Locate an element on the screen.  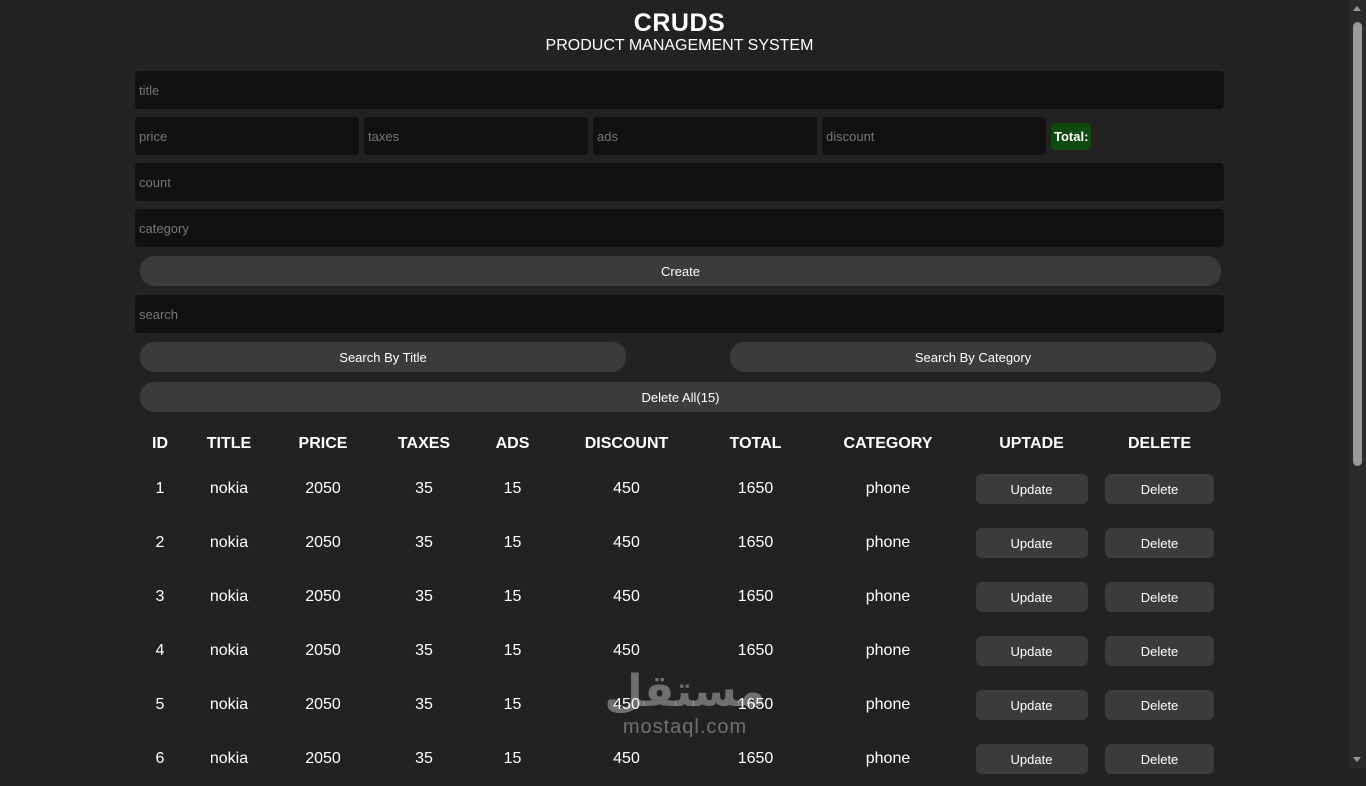
cell-id: 4 is located at coordinates (160, 650).